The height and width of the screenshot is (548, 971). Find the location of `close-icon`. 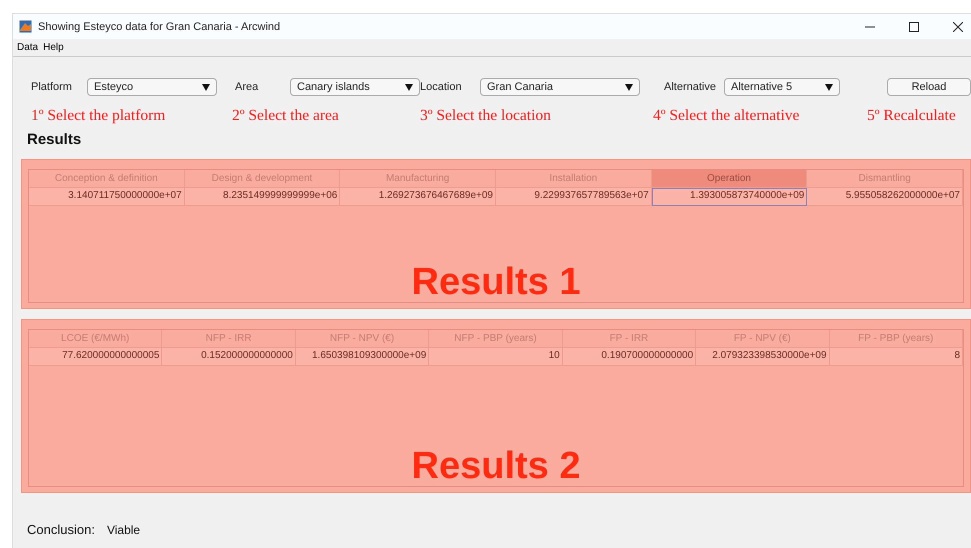

close-icon is located at coordinates (958, 27).